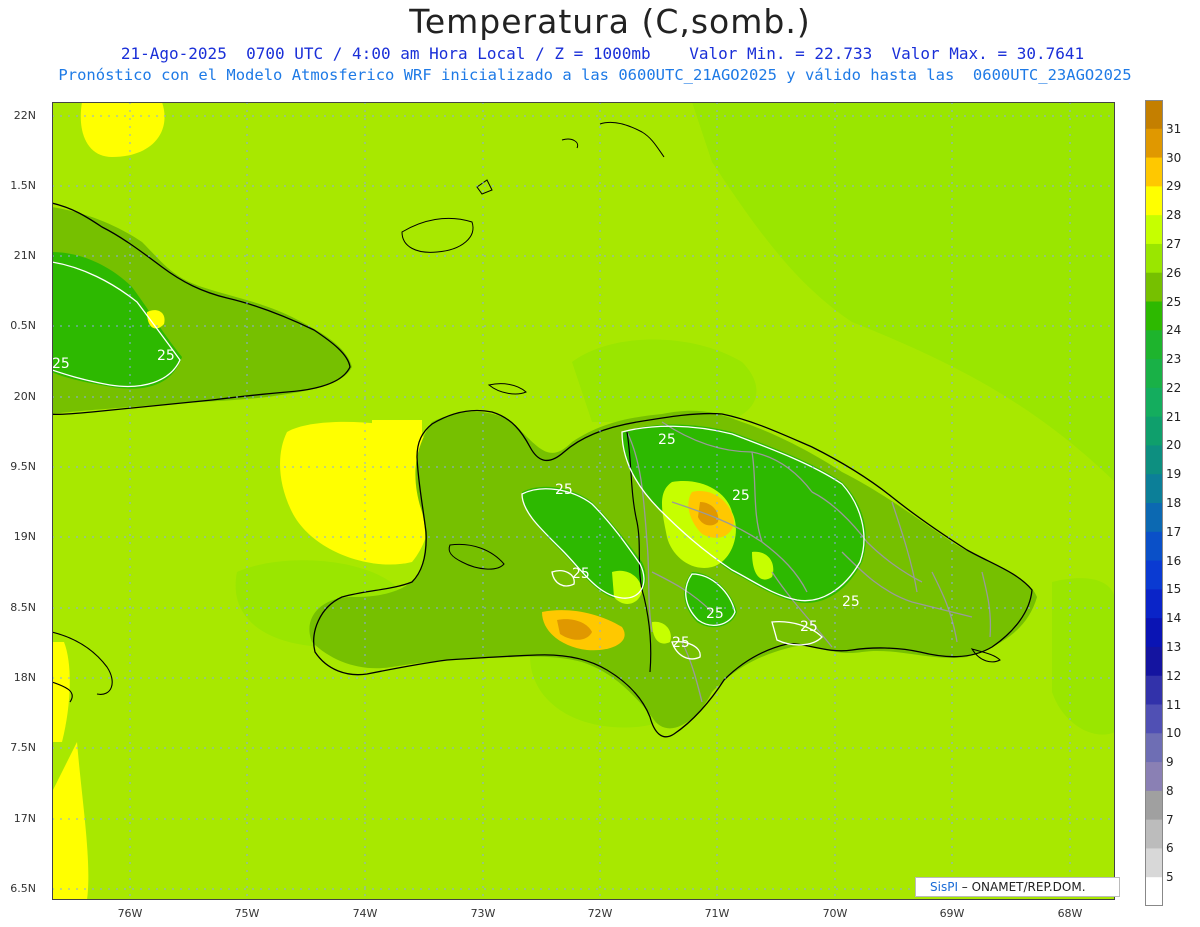 Image resolution: width=1200 pixels, height=927 pixels. What do you see at coordinates (1170, 790) in the screenshot?
I see `legend-label: 8` at bounding box center [1170, 790].